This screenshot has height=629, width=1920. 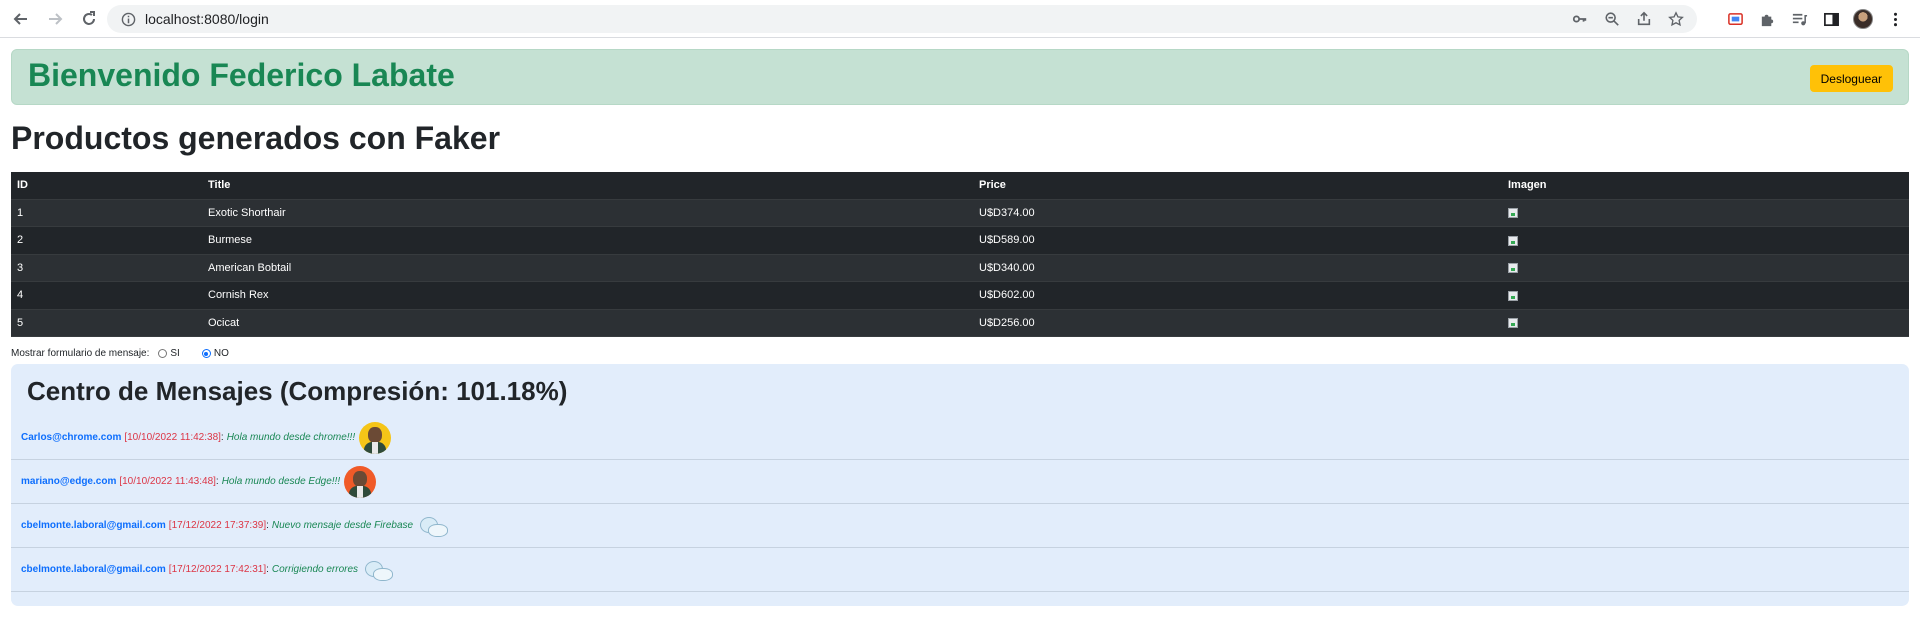 What do you see at coordinates (217, 525) in the screenshot?
I see `message-date: [17/12/2022 17:37:39]` at bounding box center [217, 525].